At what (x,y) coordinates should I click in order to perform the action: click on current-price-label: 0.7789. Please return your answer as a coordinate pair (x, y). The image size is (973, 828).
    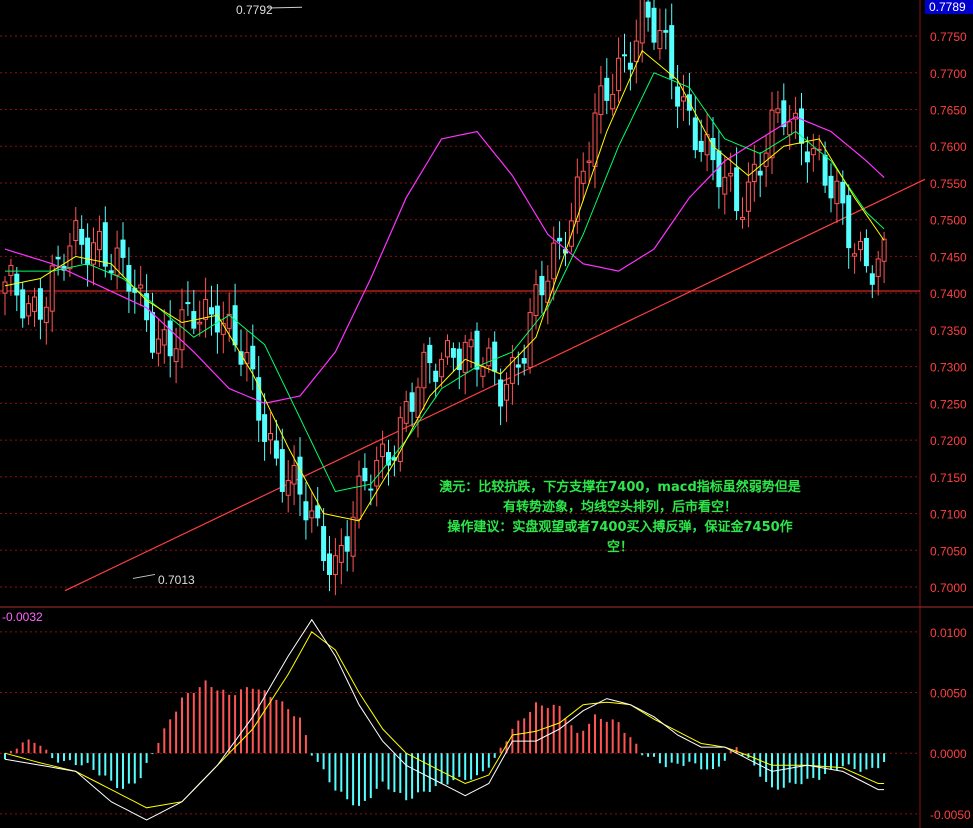
    Looking at the image, I should click on (947, 7).